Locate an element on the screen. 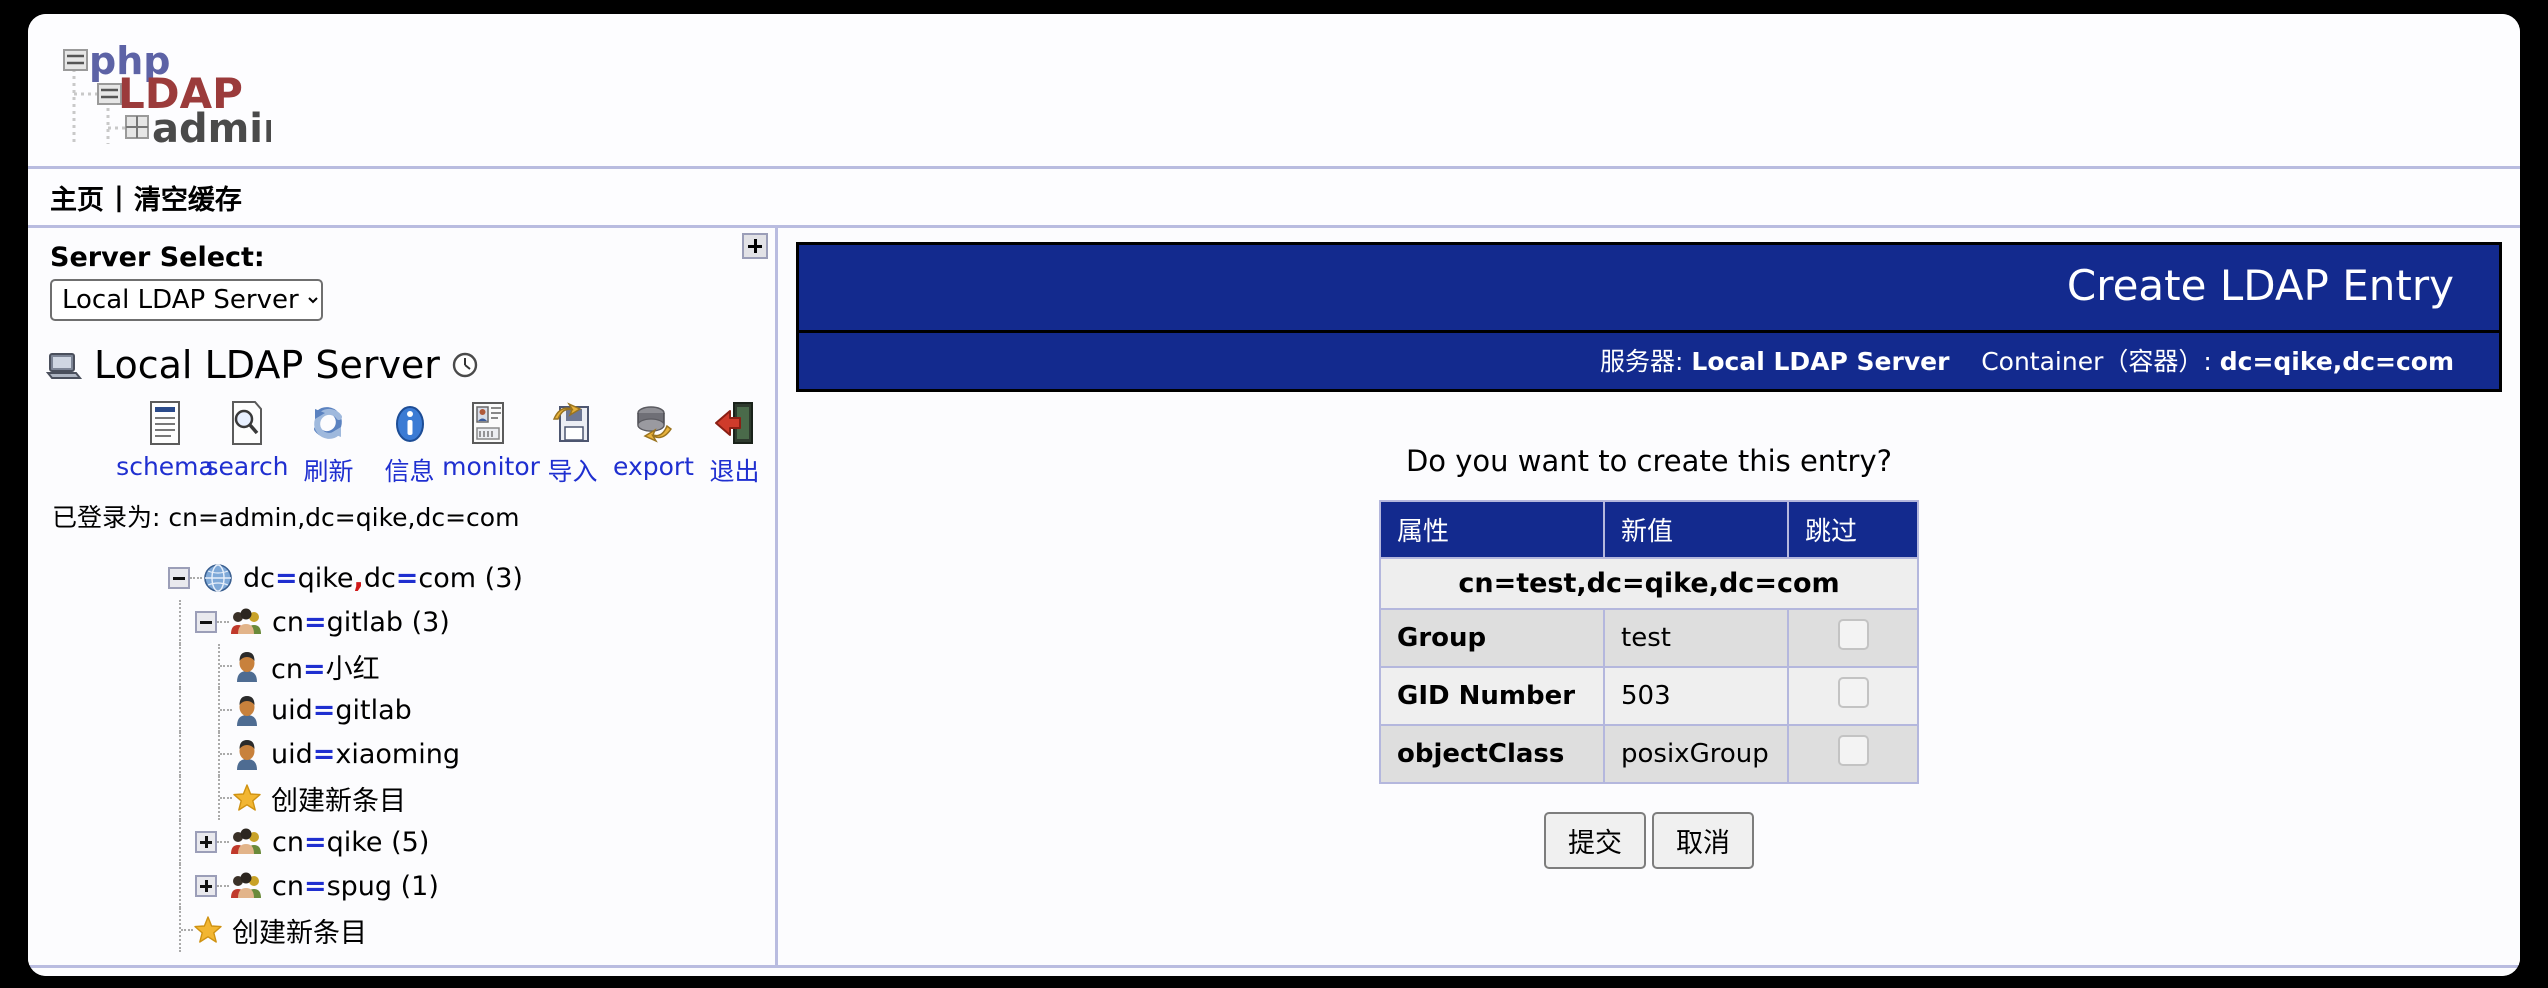 The image size is (2548, 988). cancel-button: 取消 is located at coordinates (1703, 840).